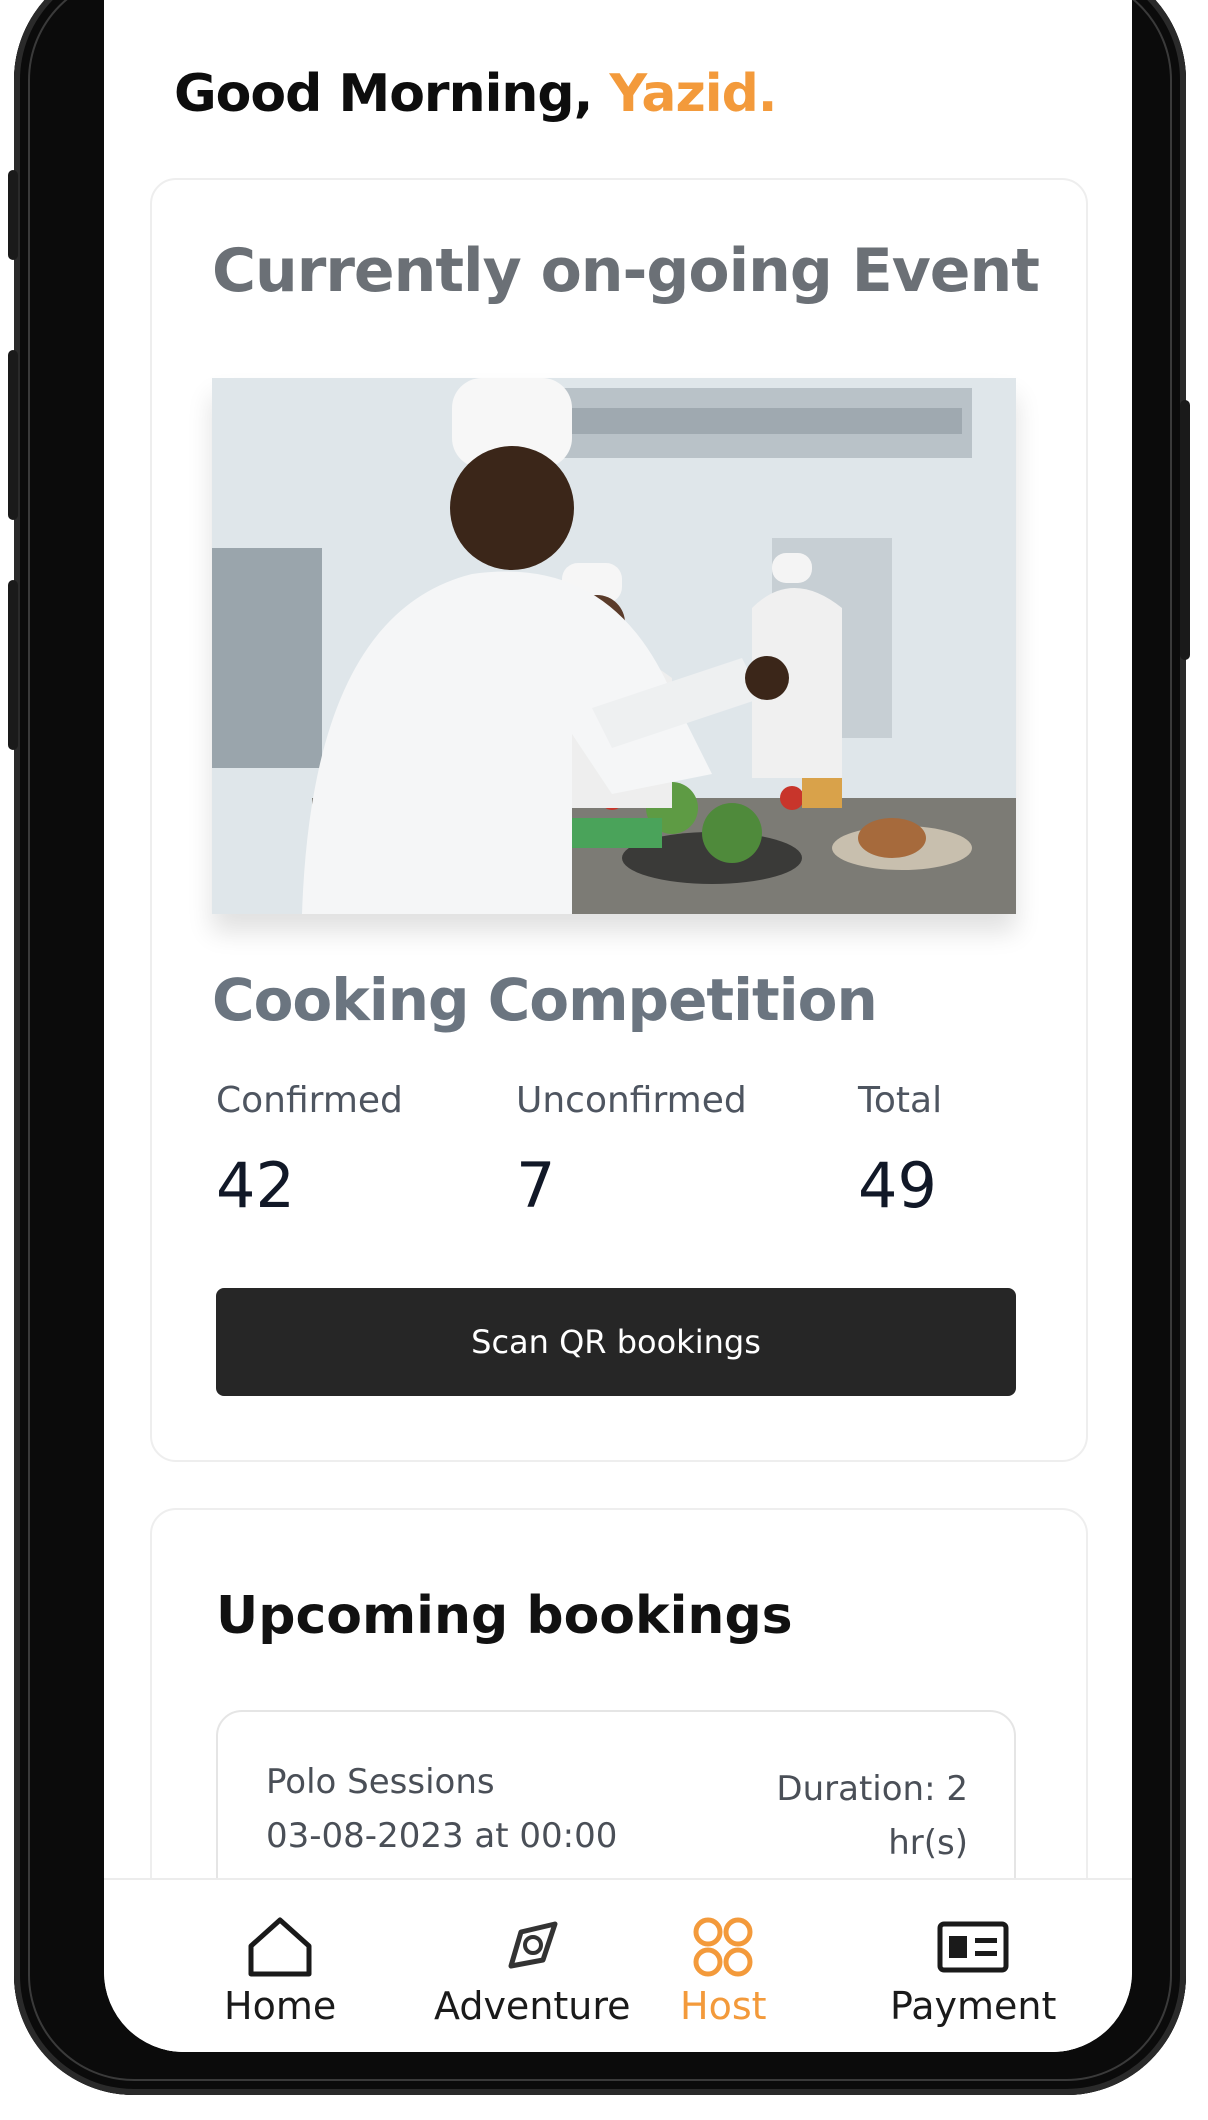 The height and width of the screenshot is (2120, 1208). I want to click on tab-label: Adventure, so click(532, 2006).